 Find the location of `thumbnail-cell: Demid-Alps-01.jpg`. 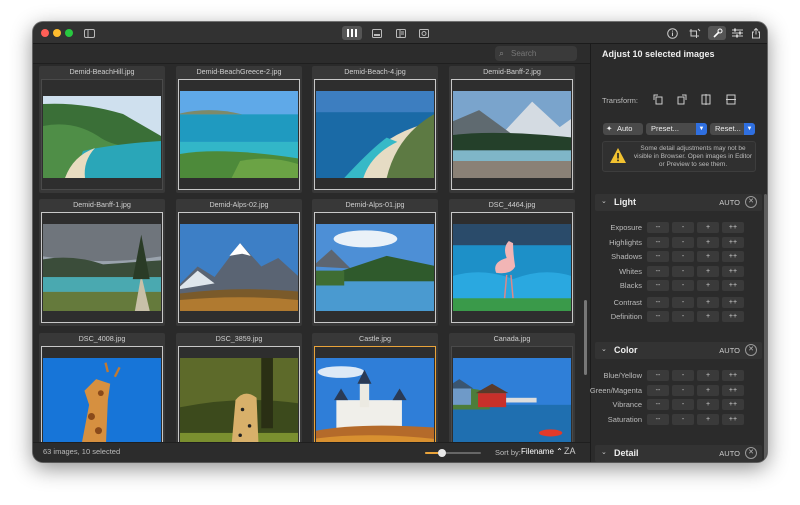

thumbnail-cell: Demid-Alps-01.jpg is located at coordinates (375, 262).